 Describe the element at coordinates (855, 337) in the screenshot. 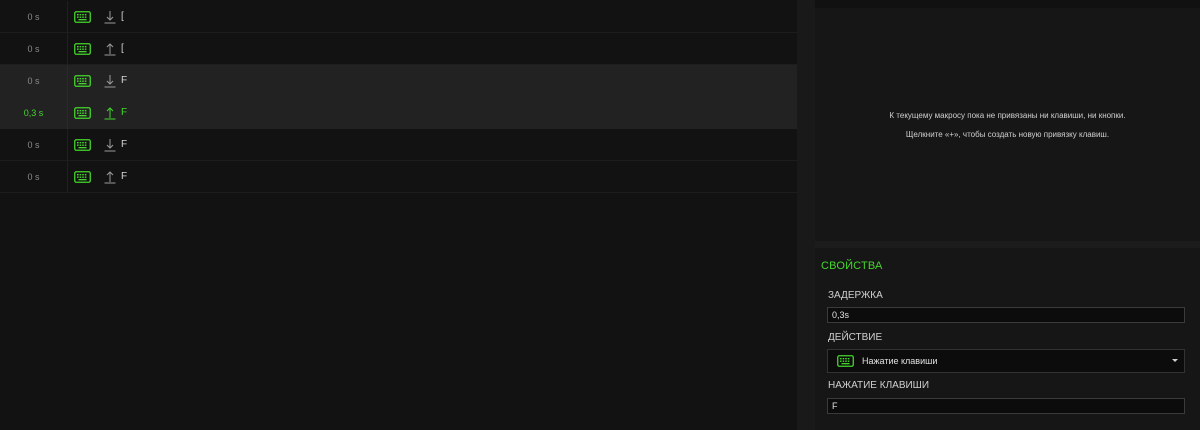

I see `action-label: ДЕЙСТВИЕ` at that location.